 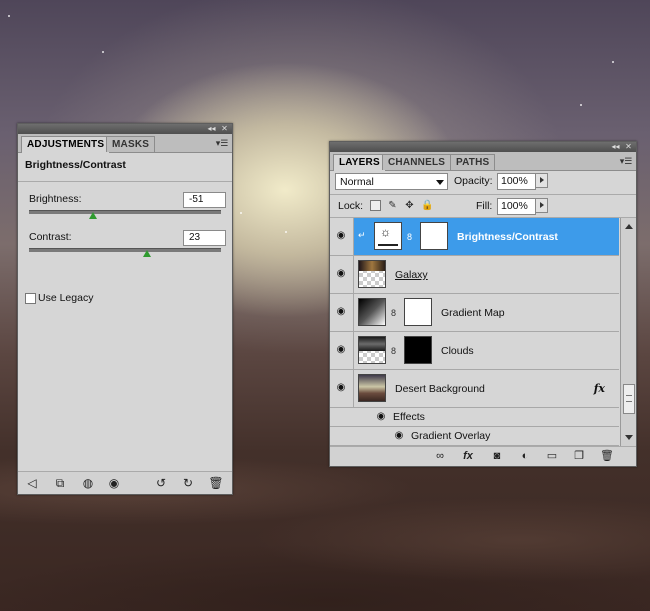 I want to click on add-mask-icon: ◙, so click(x=497, y=456).